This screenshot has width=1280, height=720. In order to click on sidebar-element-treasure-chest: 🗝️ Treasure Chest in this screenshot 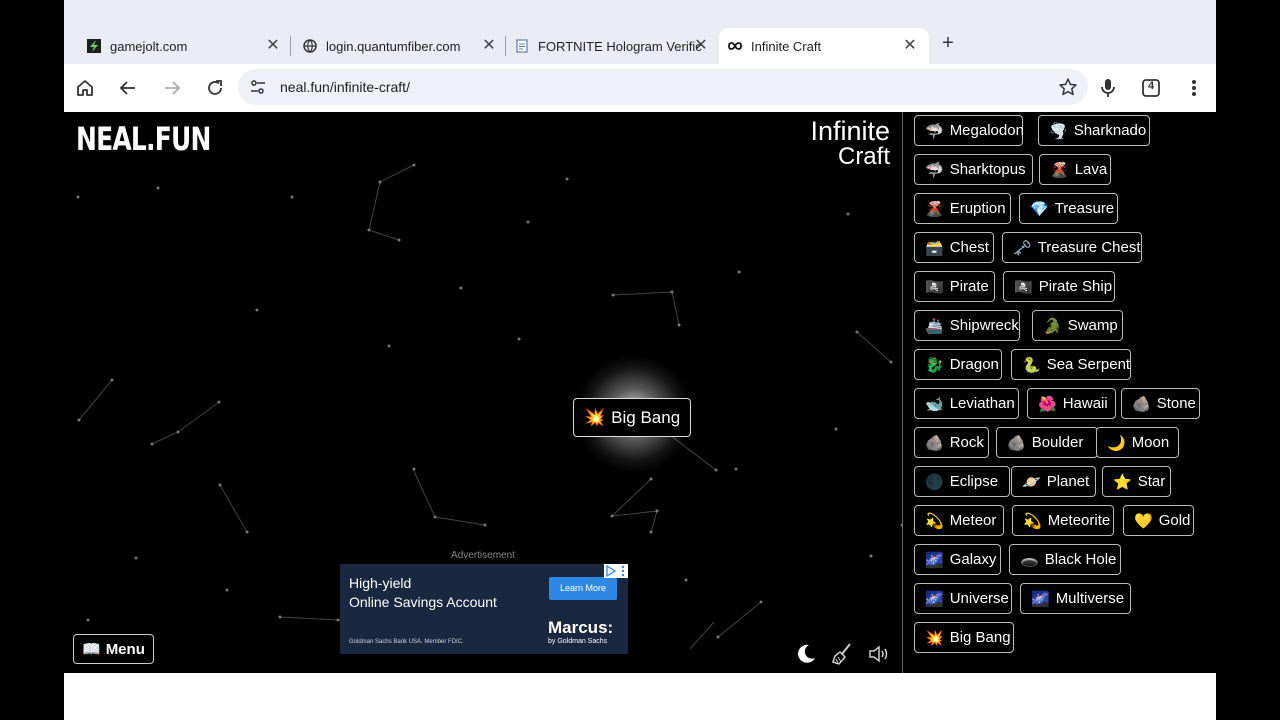, I will do `click(1072, 247)`.